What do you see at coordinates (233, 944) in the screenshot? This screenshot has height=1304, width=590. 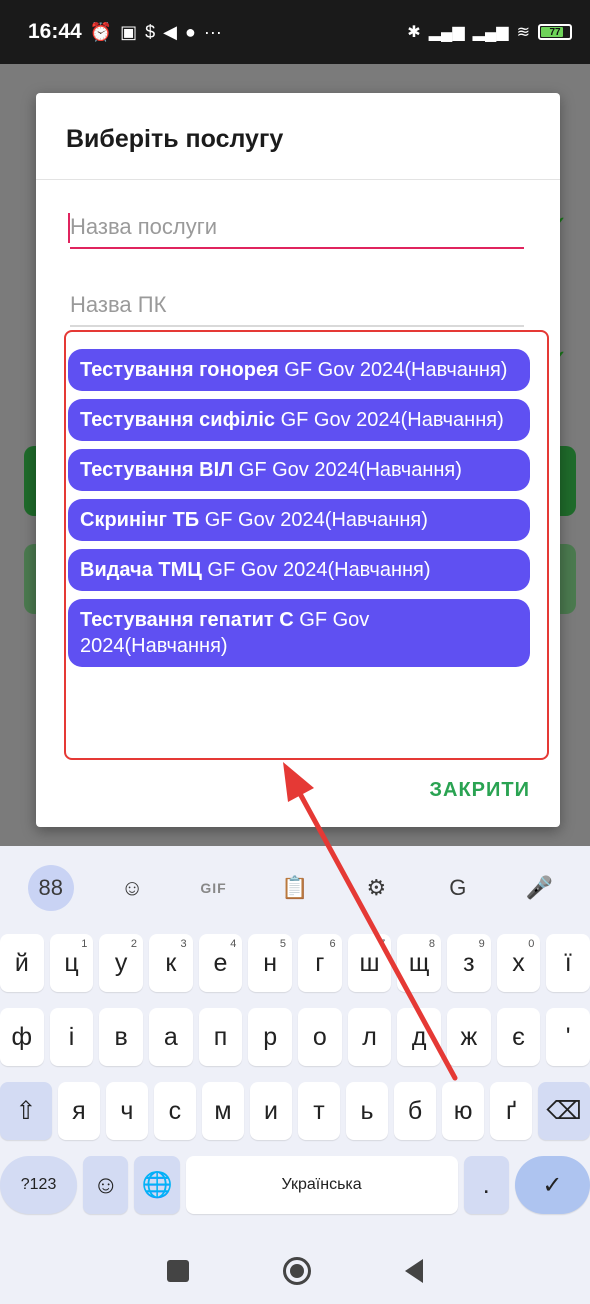 I see `key-hint: 4` at bounding box center [233, 944].